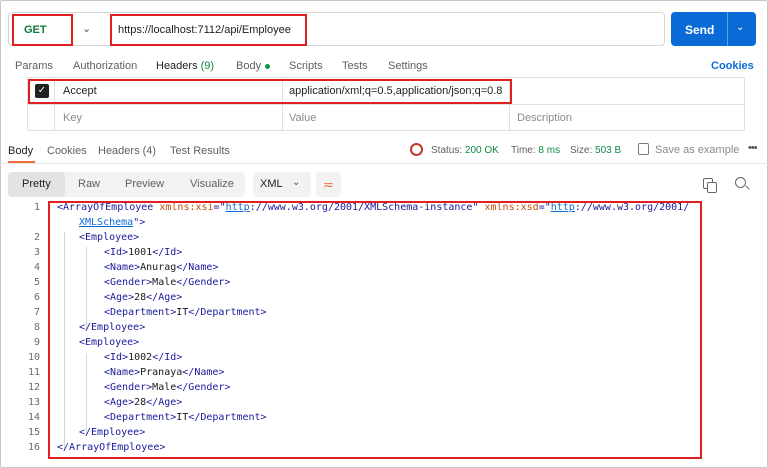  What do you see at coordinates (306, 66) in the screenshot?
I see `tab-scripts: Scripts` at bounding box center [306, 66].